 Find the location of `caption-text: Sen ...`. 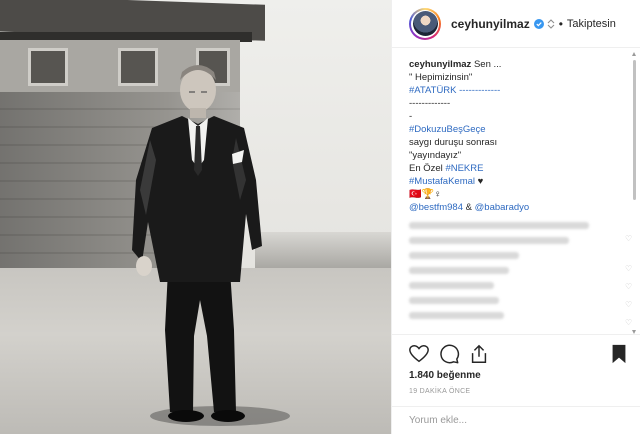

caption-text: Sen ... is located at coordinates (487, 64).